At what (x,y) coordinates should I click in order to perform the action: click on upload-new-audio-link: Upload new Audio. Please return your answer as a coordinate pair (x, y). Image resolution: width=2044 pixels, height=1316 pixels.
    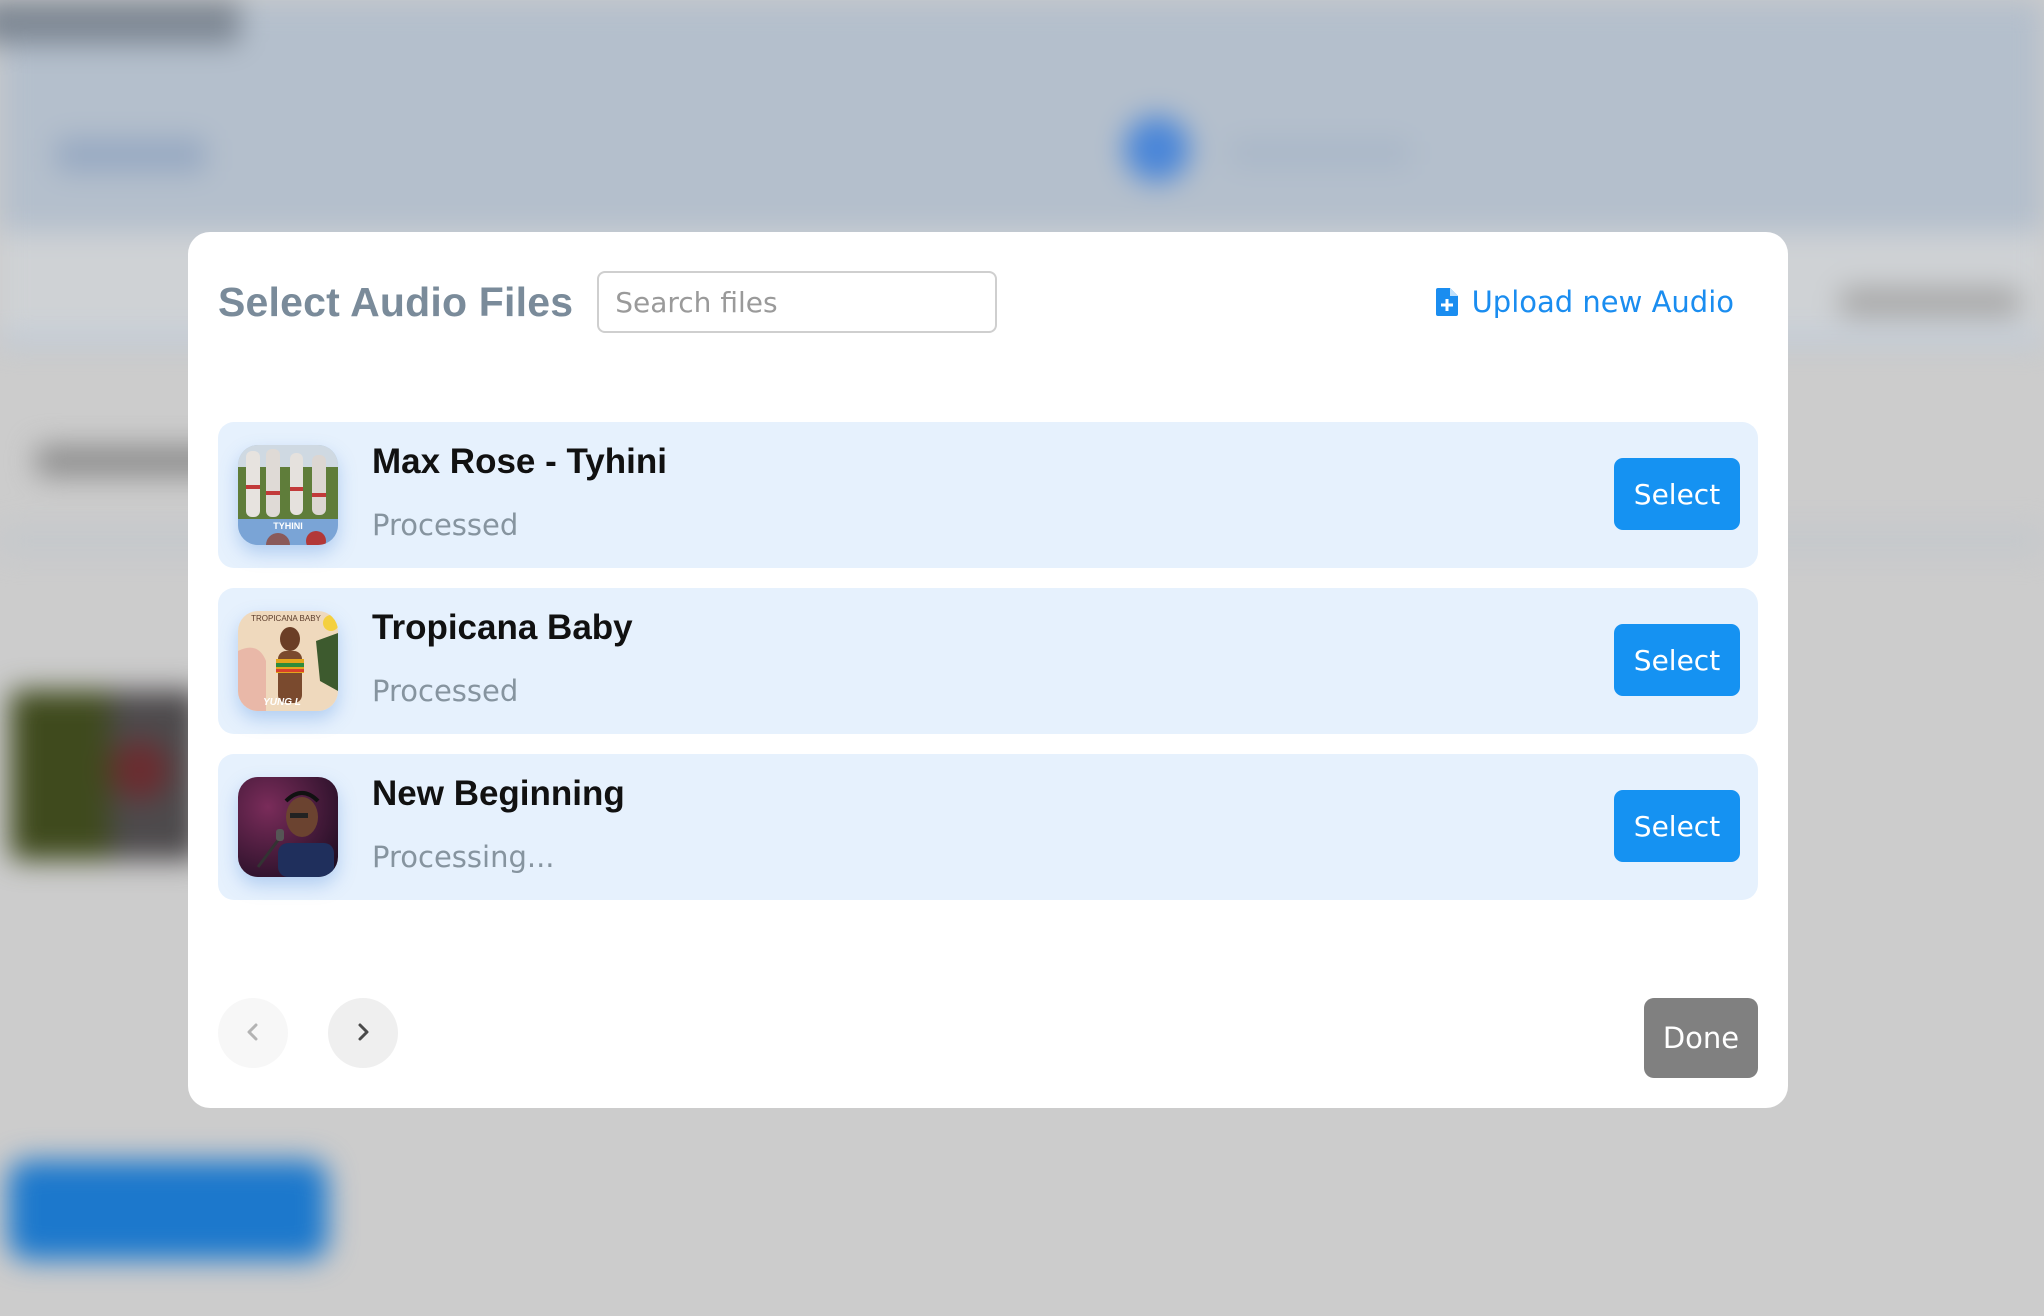
    Looking at the image, I should click on (1584, 302).